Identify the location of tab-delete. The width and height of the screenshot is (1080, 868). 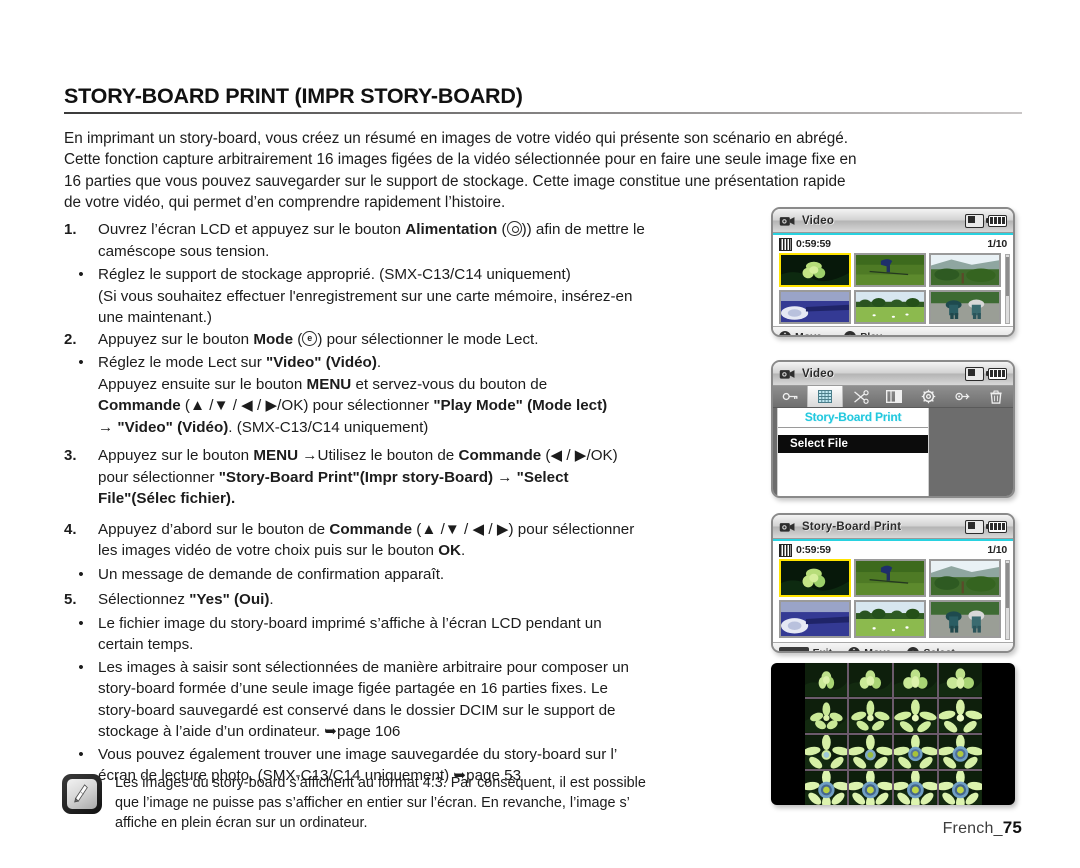
(996, 396).